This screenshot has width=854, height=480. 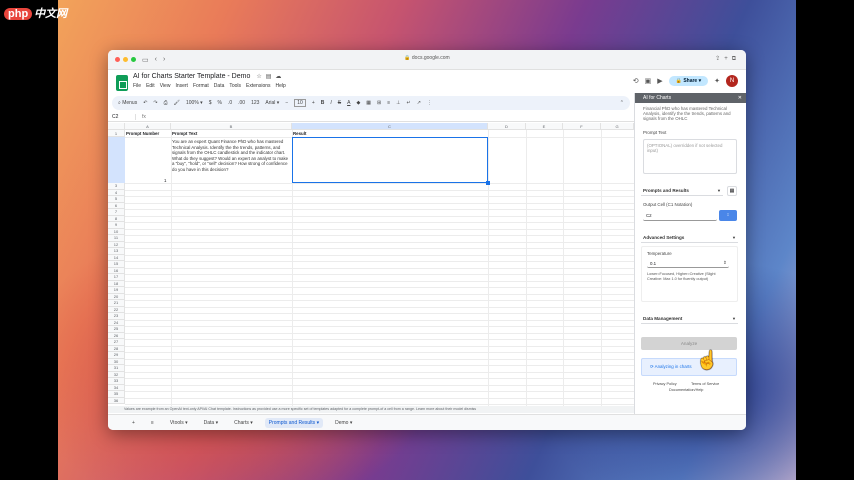 I want to click on tab-demo: Demo ▾, so click(x=343, y=423).